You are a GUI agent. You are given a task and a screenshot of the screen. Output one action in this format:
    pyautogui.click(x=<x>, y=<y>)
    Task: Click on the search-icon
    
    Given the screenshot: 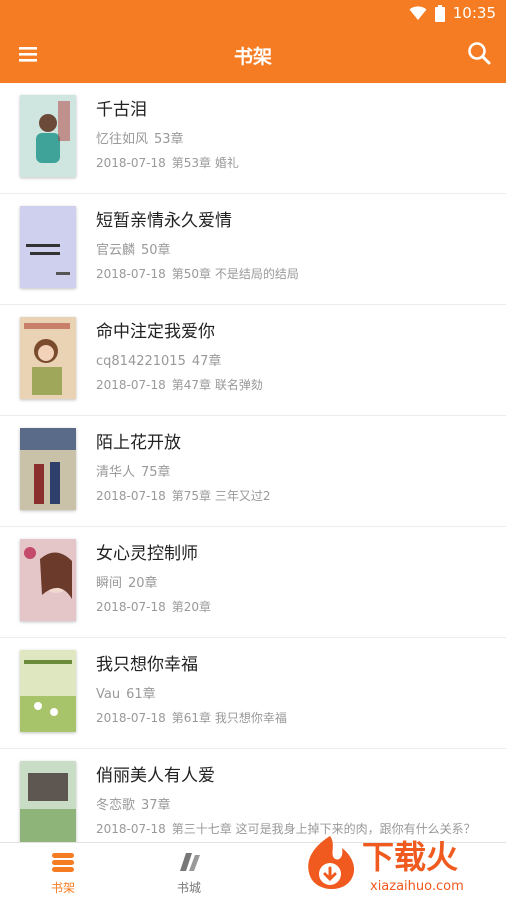 What is the action you would take?
    pyautogui.click(x=479, y=53)
    